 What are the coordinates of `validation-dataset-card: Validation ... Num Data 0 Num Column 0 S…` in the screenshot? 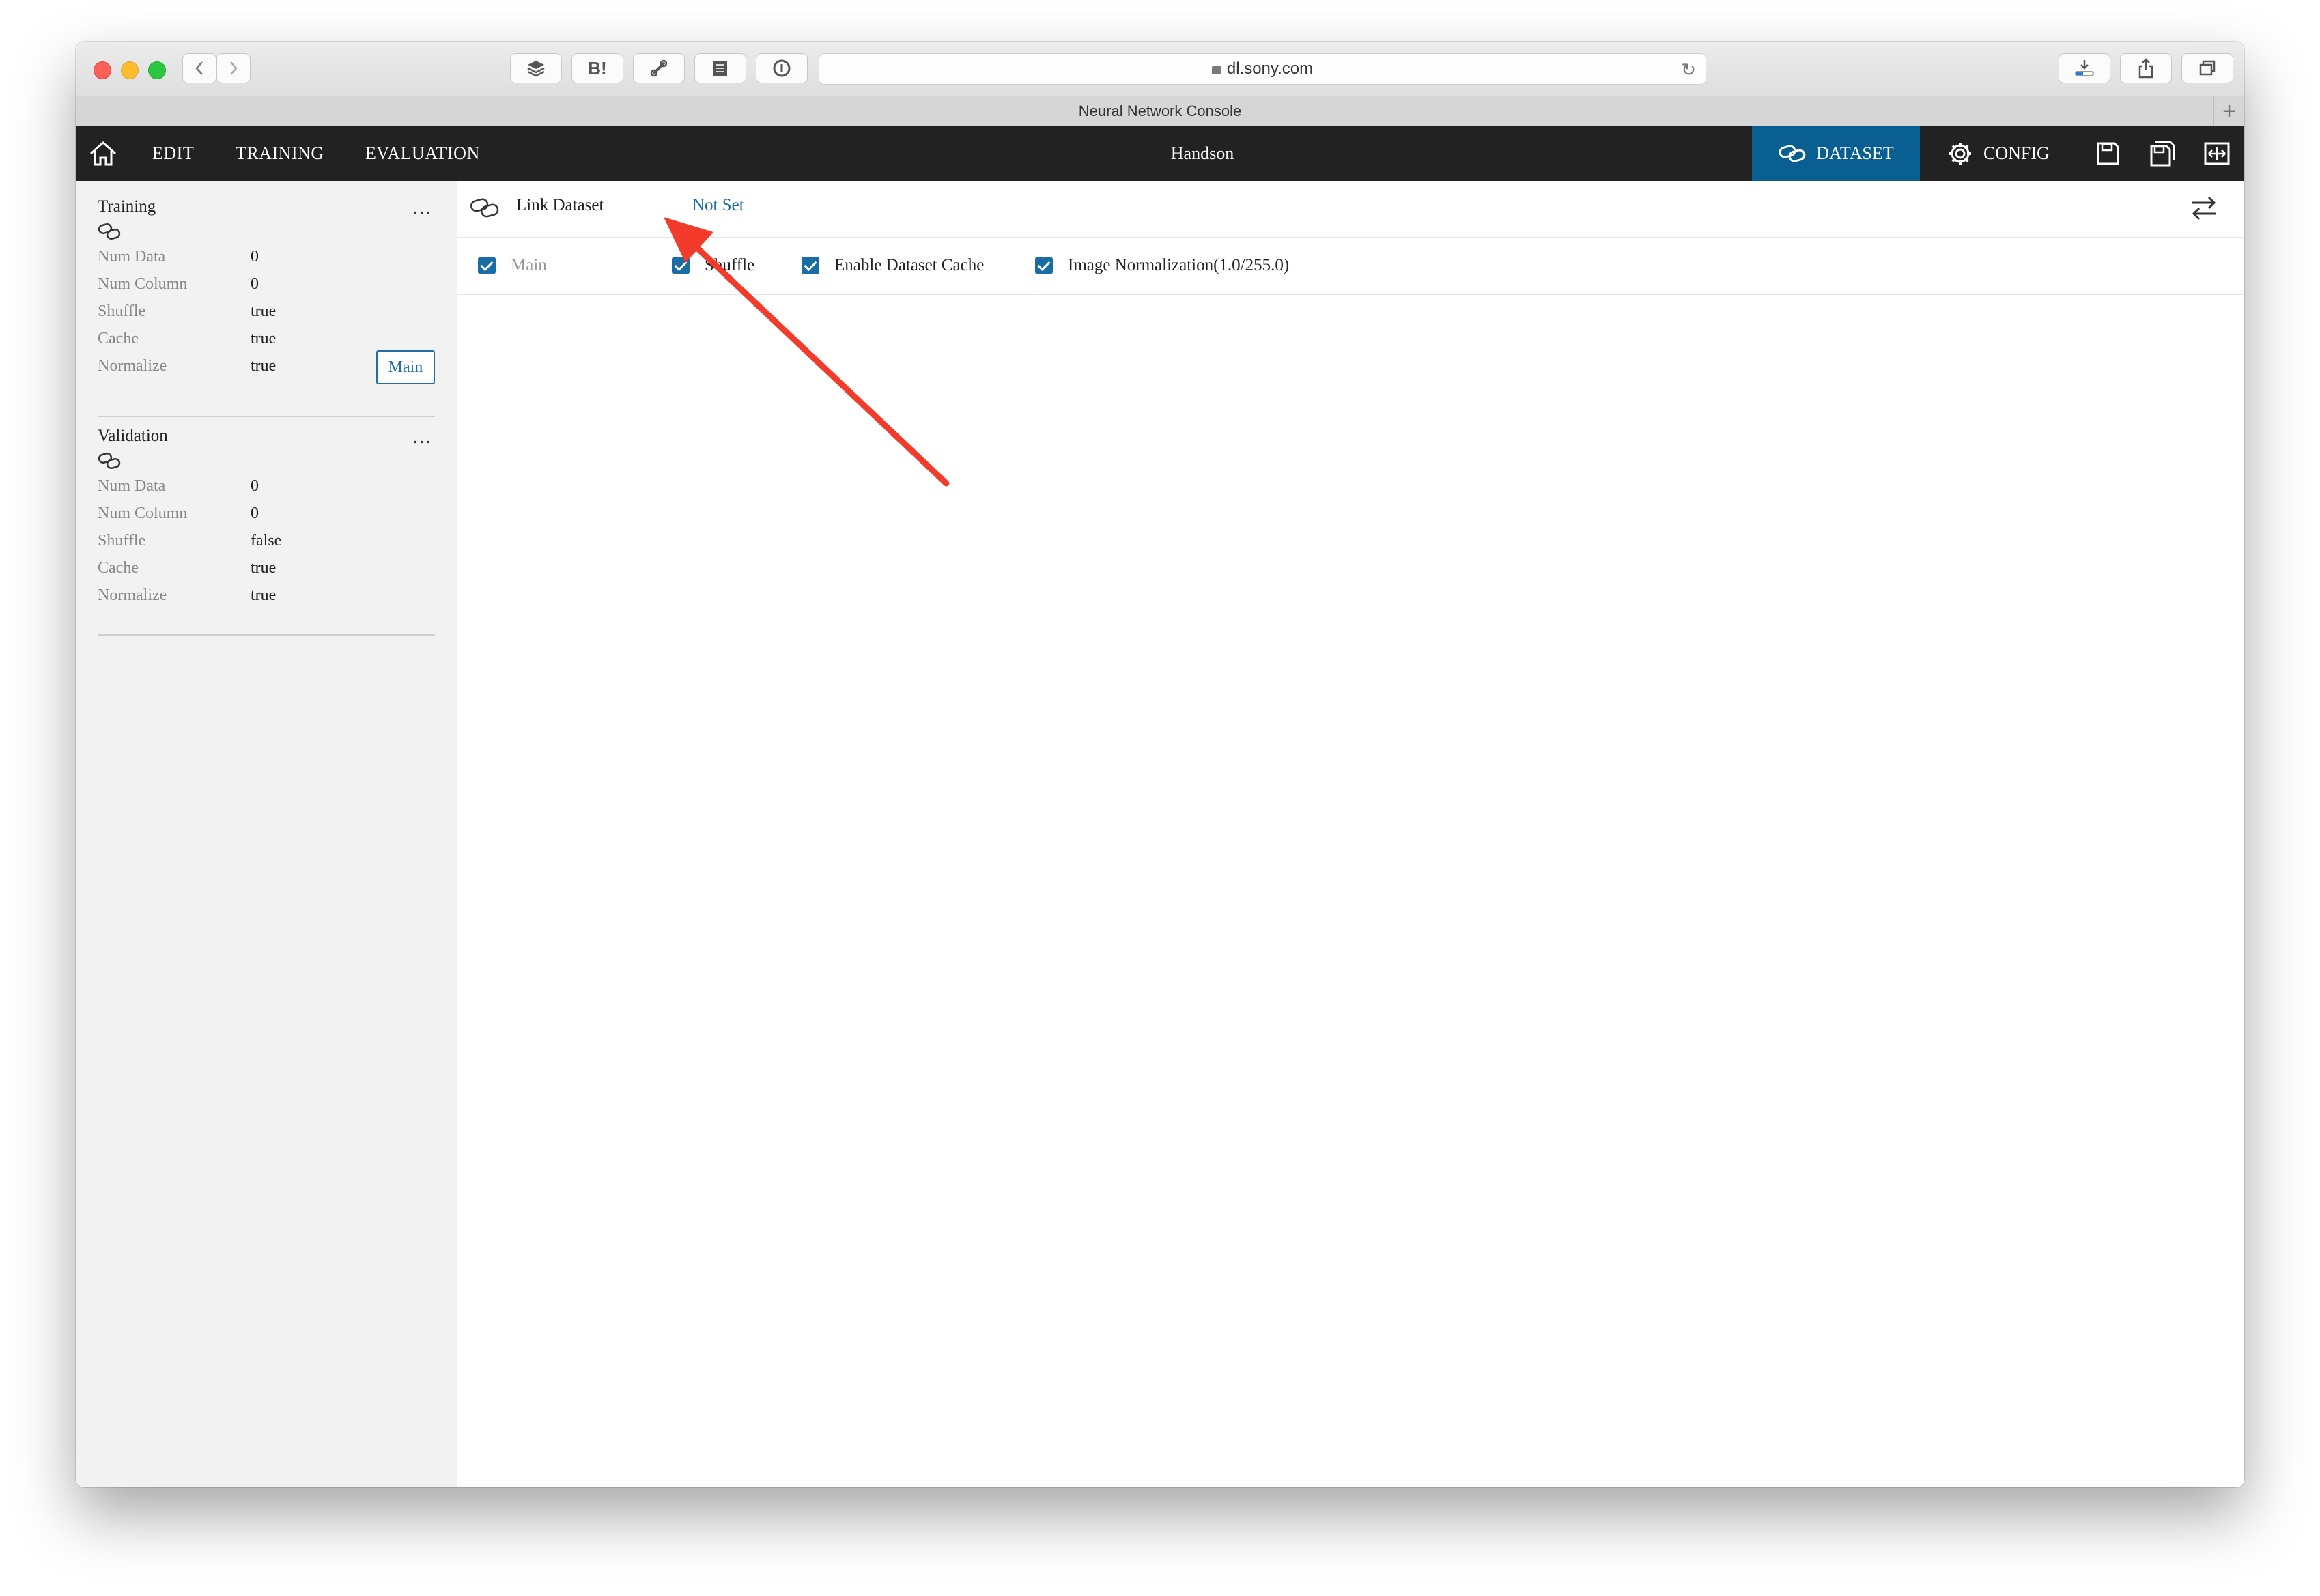 It's located at (266, 535).